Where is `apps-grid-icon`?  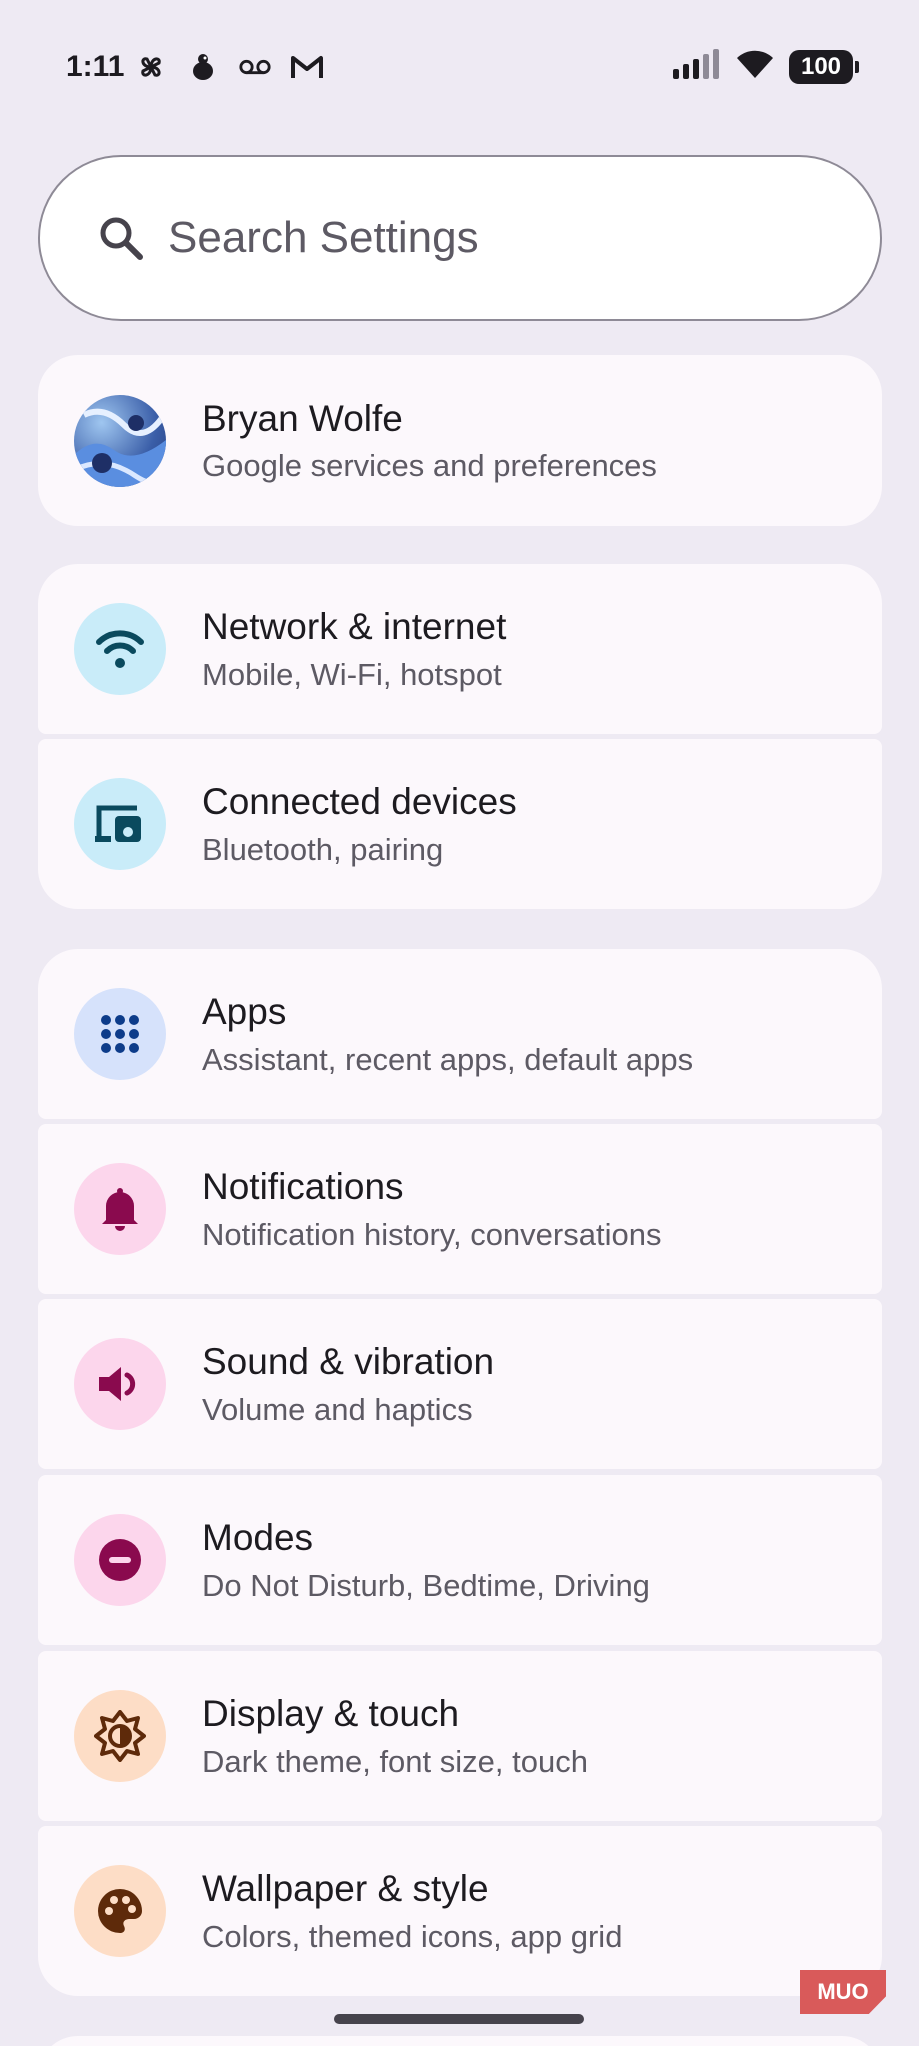
apps-grid-icon is located at coordinates (120, 1034).